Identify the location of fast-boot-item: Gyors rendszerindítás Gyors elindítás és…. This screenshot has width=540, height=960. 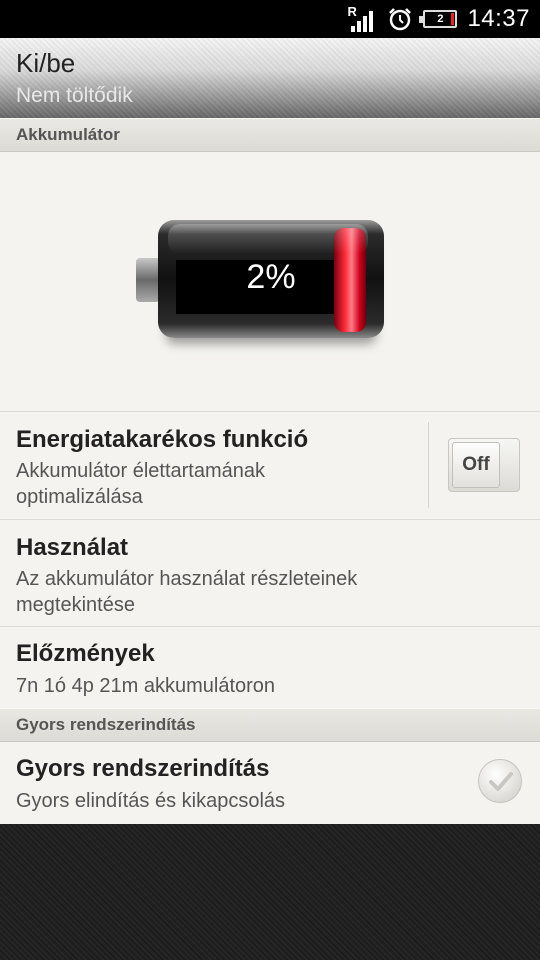
(270, 783).